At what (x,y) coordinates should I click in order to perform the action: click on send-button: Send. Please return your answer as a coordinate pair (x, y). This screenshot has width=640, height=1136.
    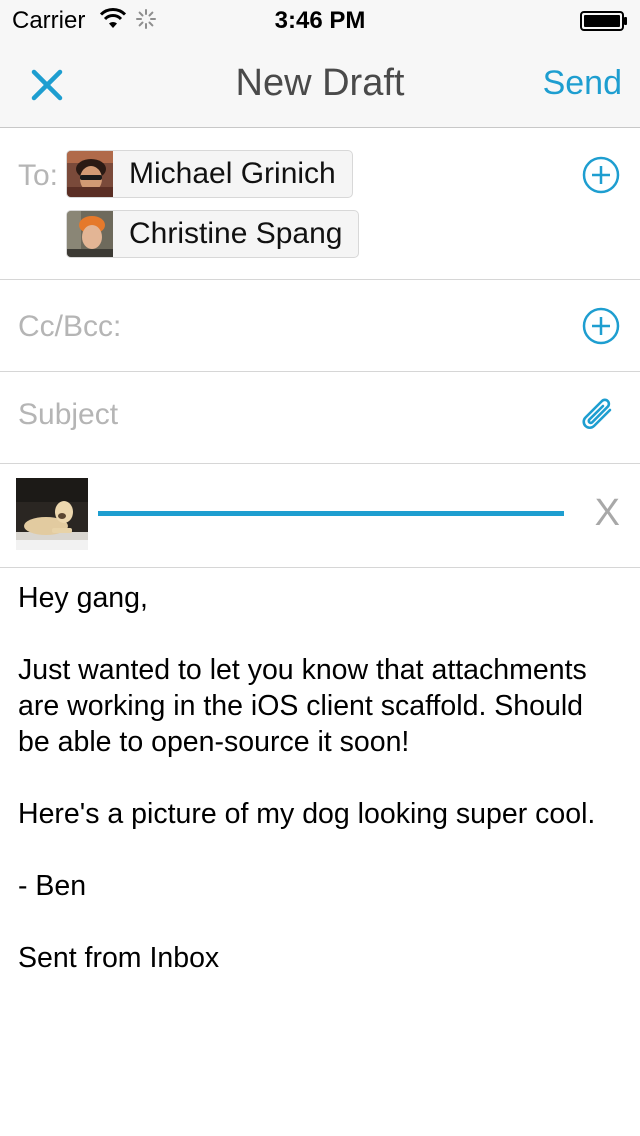
    Looking at the image, I should click on (582, 83).